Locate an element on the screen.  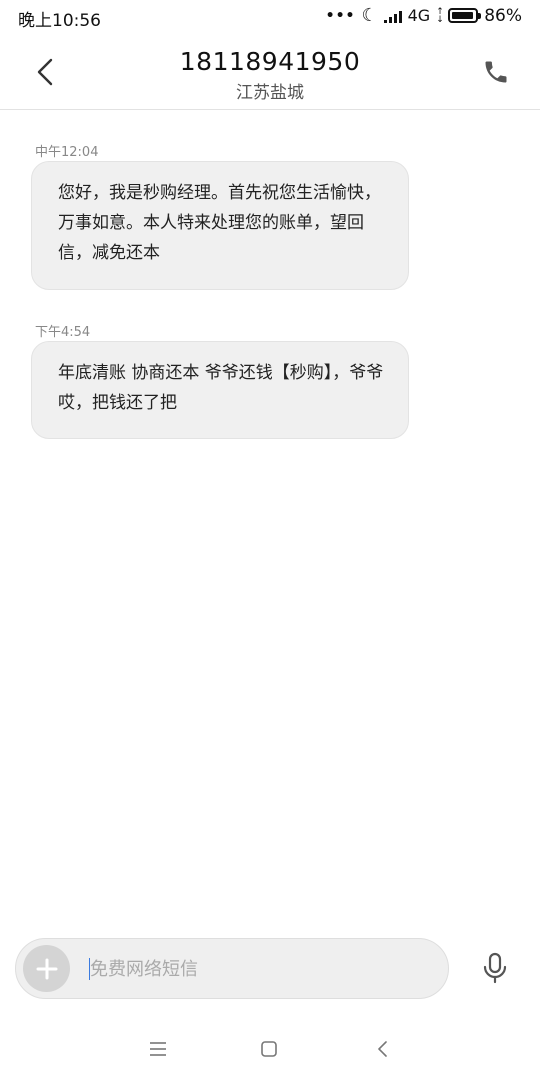
call-button is located at coordinates (496, 72).